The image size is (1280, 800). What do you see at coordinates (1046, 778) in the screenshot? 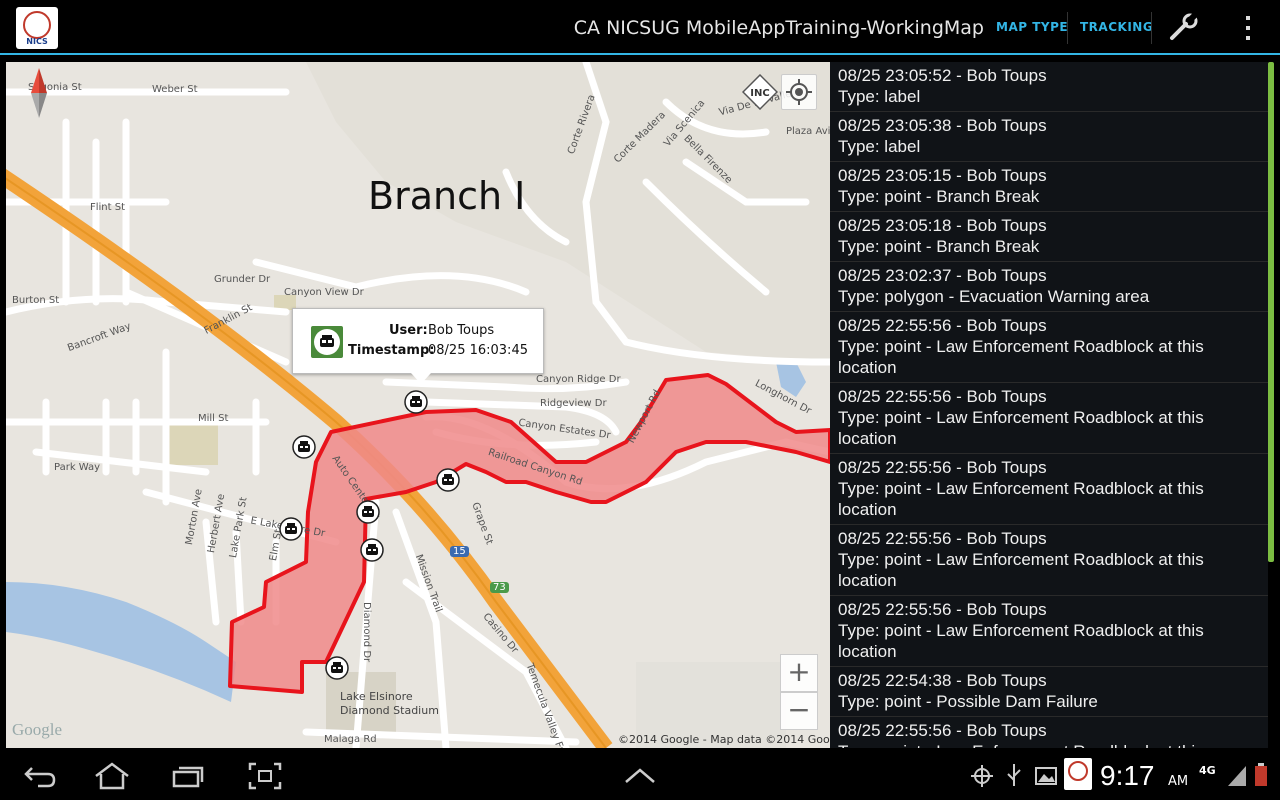
I see `gallery-icon` at bounding box center [1046, 778].